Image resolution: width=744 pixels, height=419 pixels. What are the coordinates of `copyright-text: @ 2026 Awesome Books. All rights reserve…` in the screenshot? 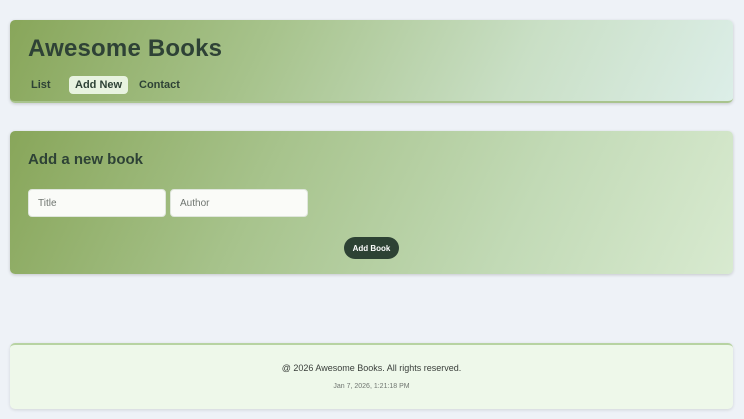 It's located at (371, 368).